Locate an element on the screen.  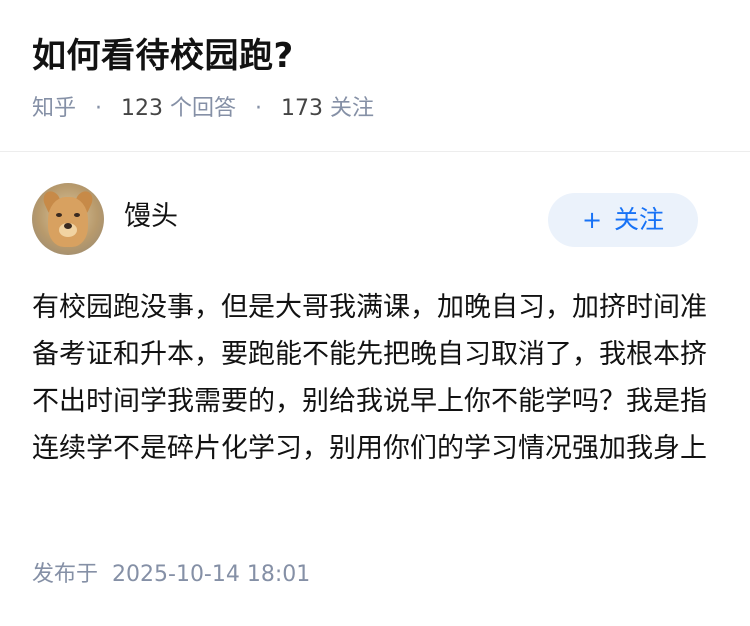
question-meta: 知乎 · 123 个回答 · 173 关注 is located at coordinates (203, 109).